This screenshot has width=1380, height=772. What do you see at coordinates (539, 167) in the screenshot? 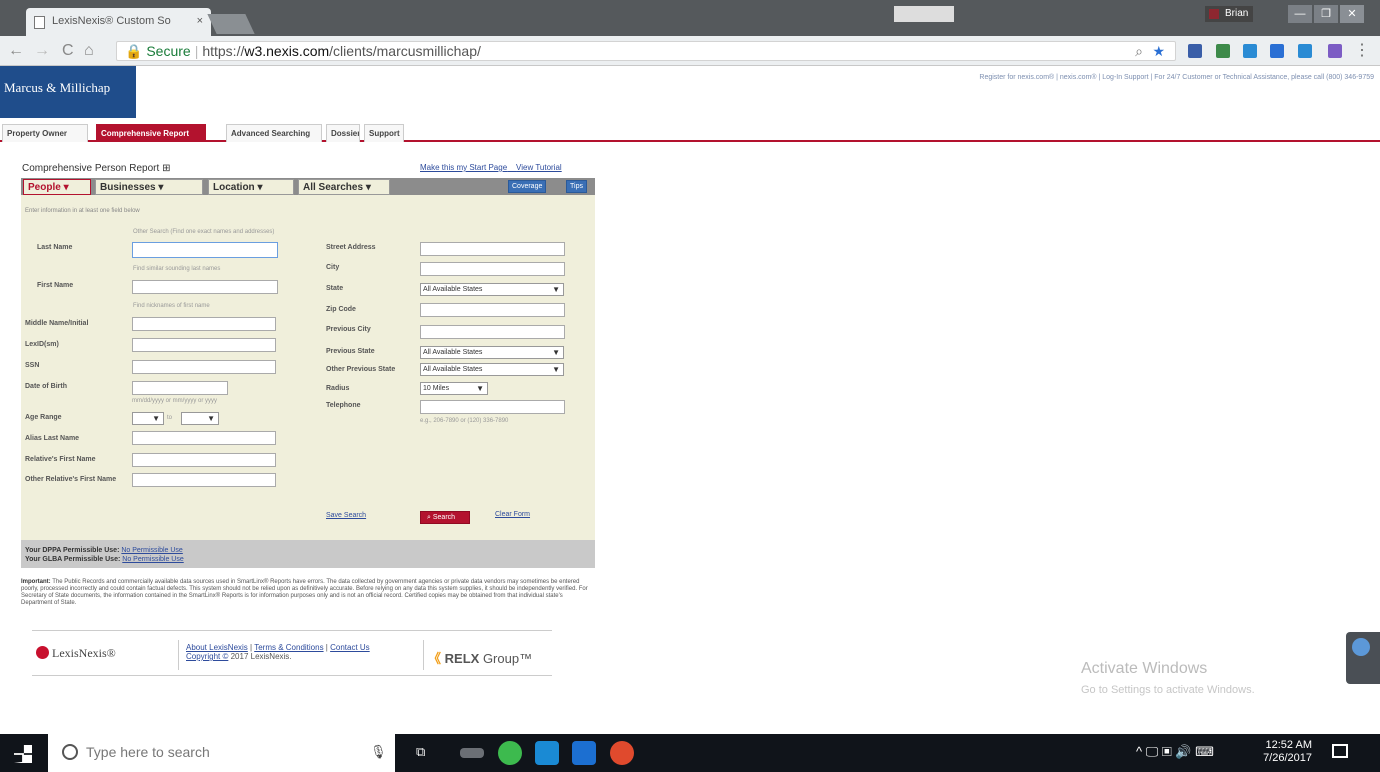
I see `tutorial-link: View Tutorial` at bounding box center [539, 167].